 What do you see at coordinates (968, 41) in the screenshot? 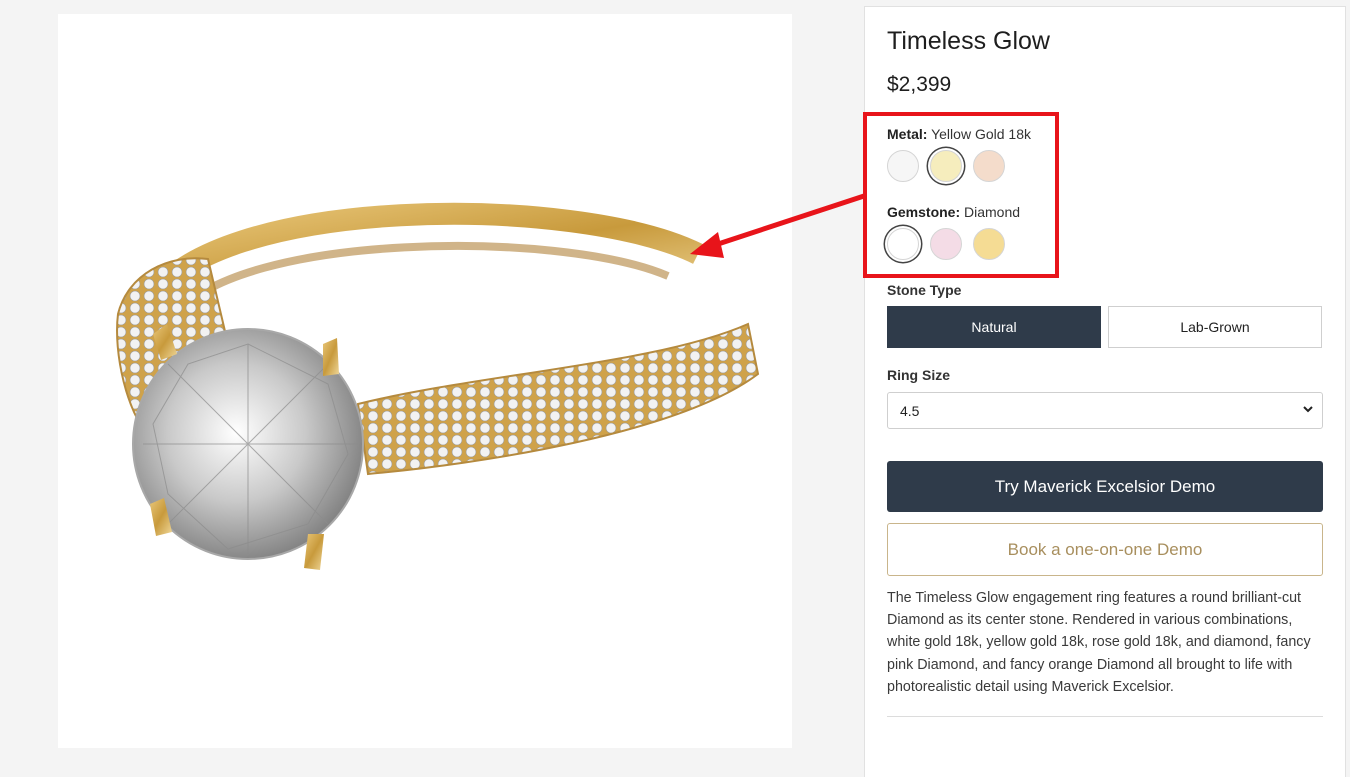
I see `product-title: Timeless Glow` at bounding box center [968, 41].